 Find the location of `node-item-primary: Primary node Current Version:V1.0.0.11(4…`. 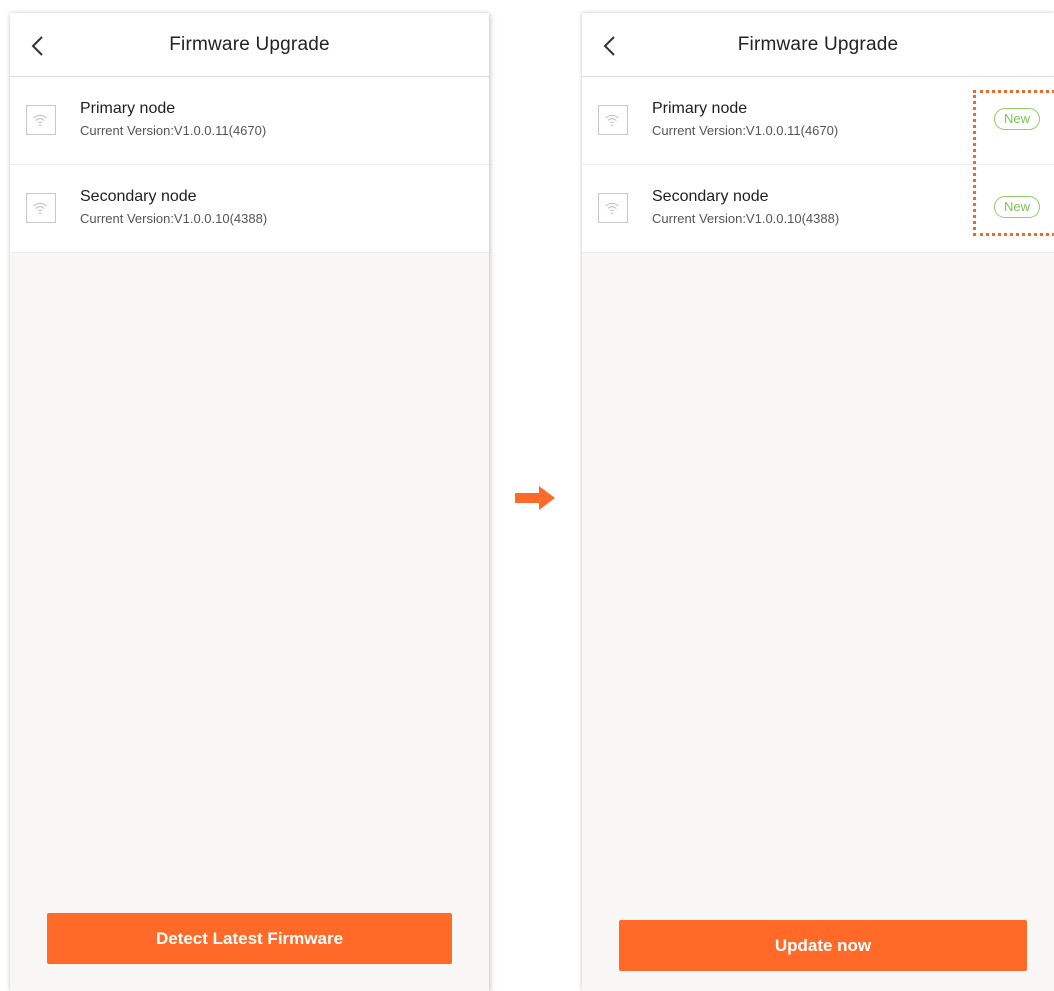

node-item-primary: Primary node Current Version:V1.0.0.11(4… is located at coordinates (249, 121).